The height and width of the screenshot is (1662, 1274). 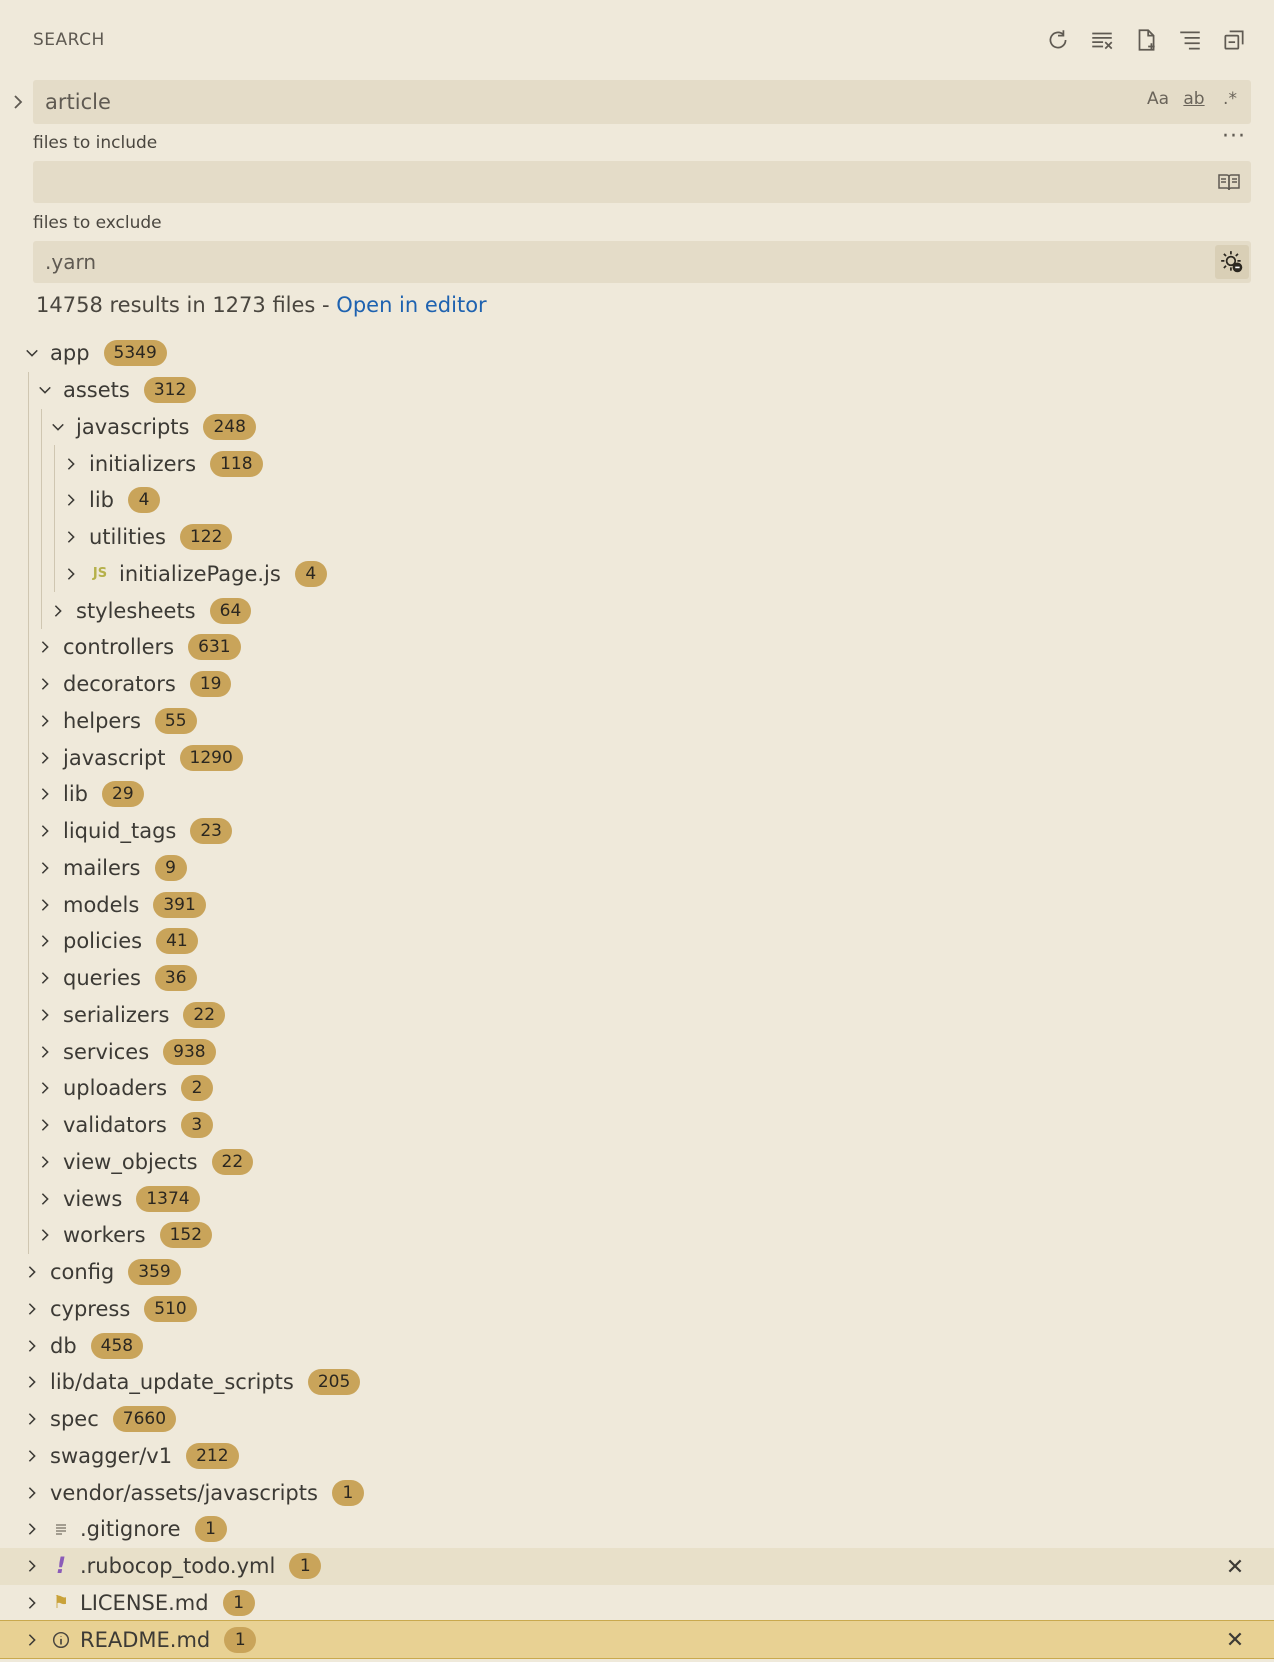 I want to click on tree-row: cypress 510, so click(x=637, y=1309).